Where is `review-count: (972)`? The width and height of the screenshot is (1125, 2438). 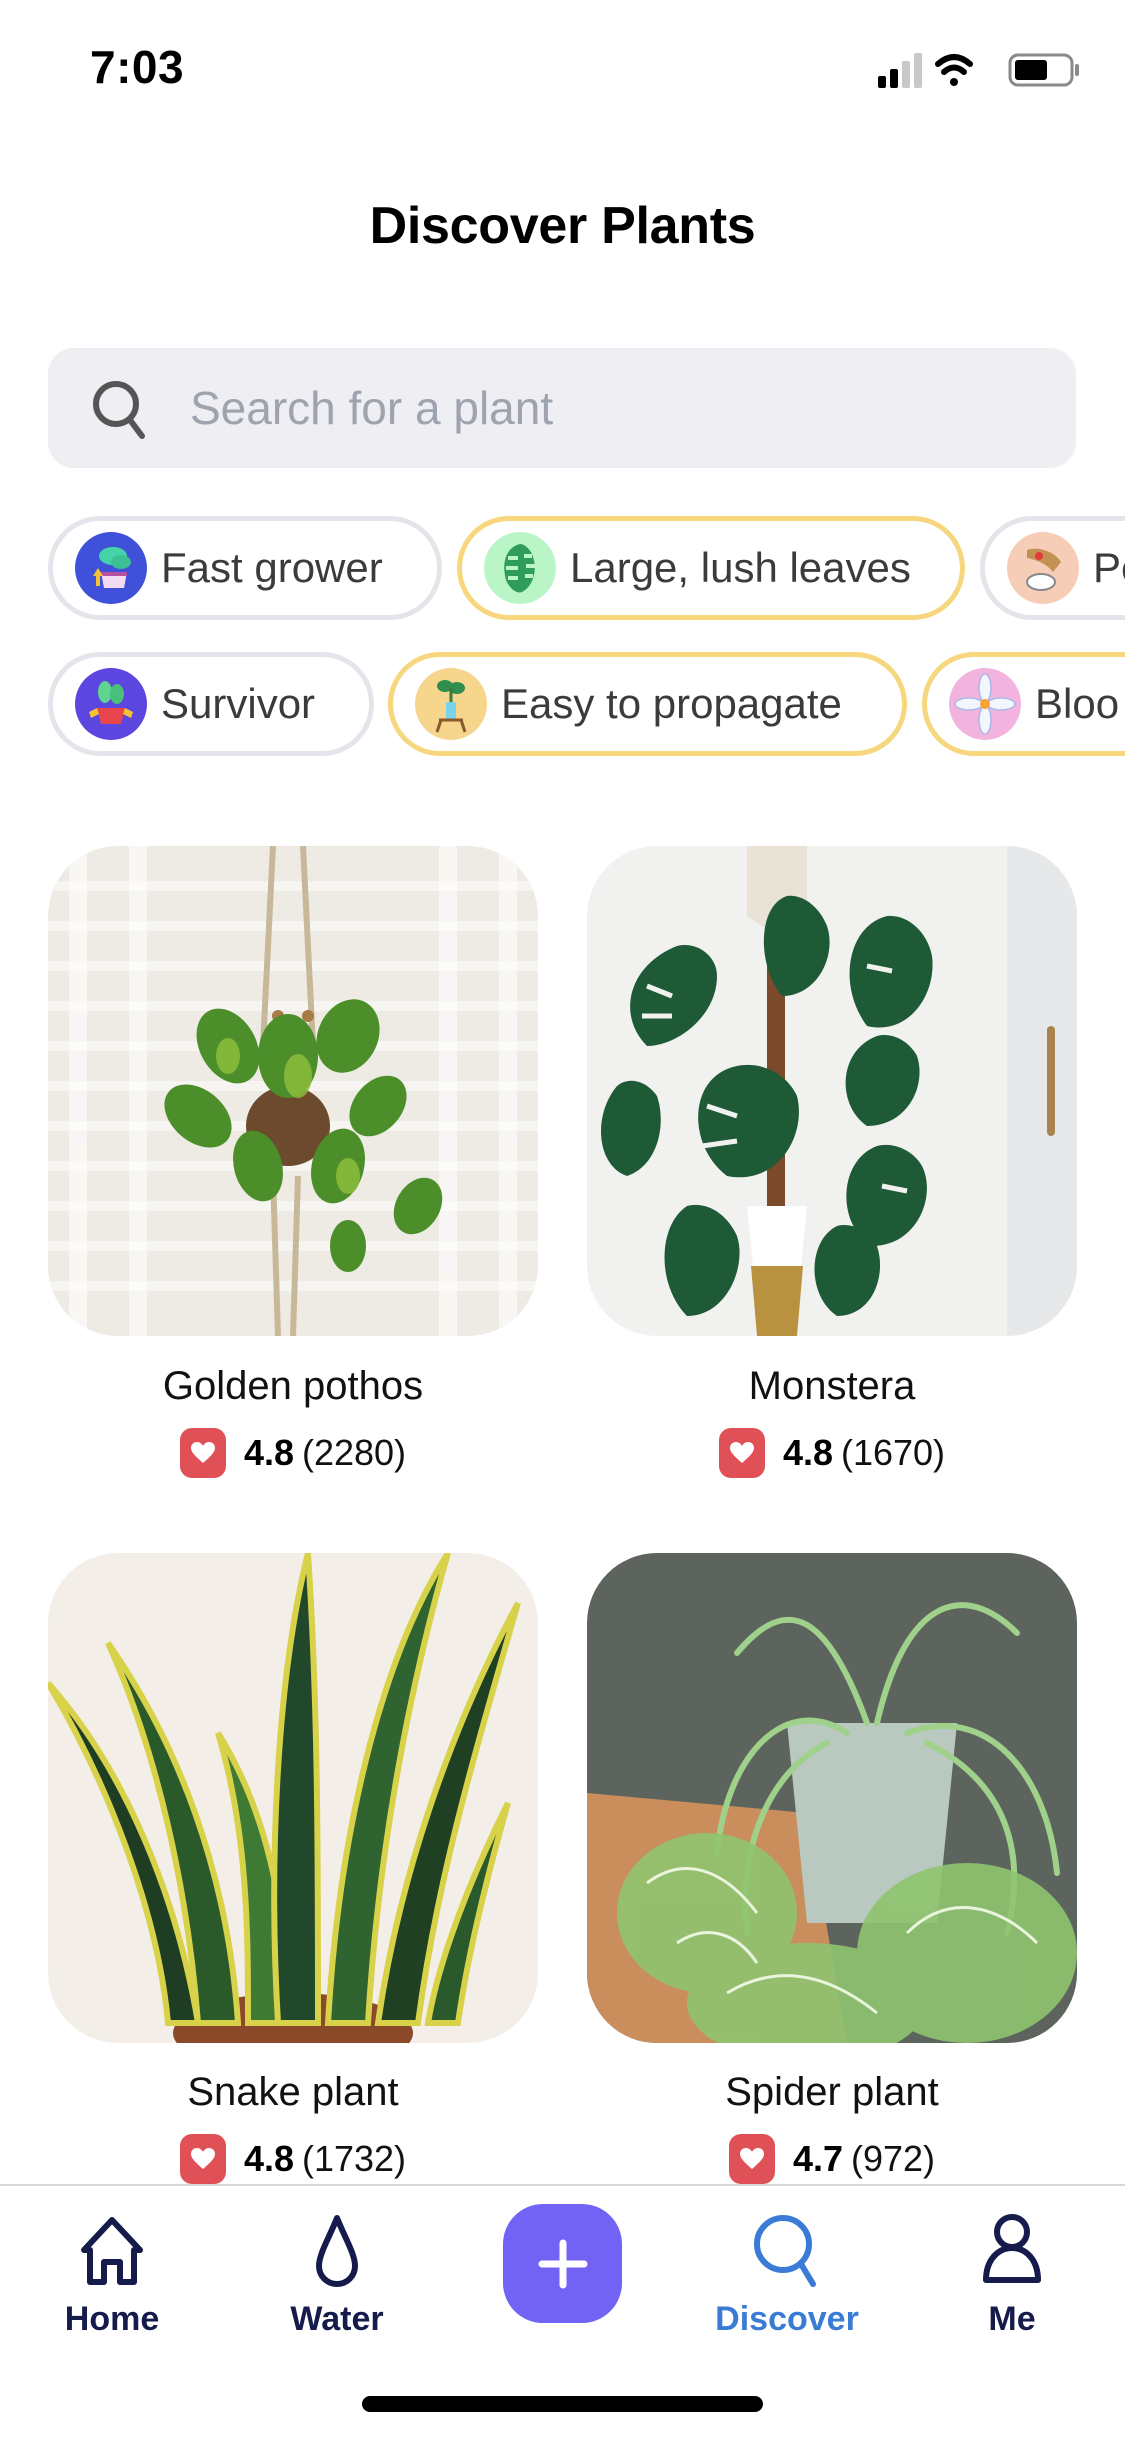
review-count: (972) is located at coordinates (893, 2158).